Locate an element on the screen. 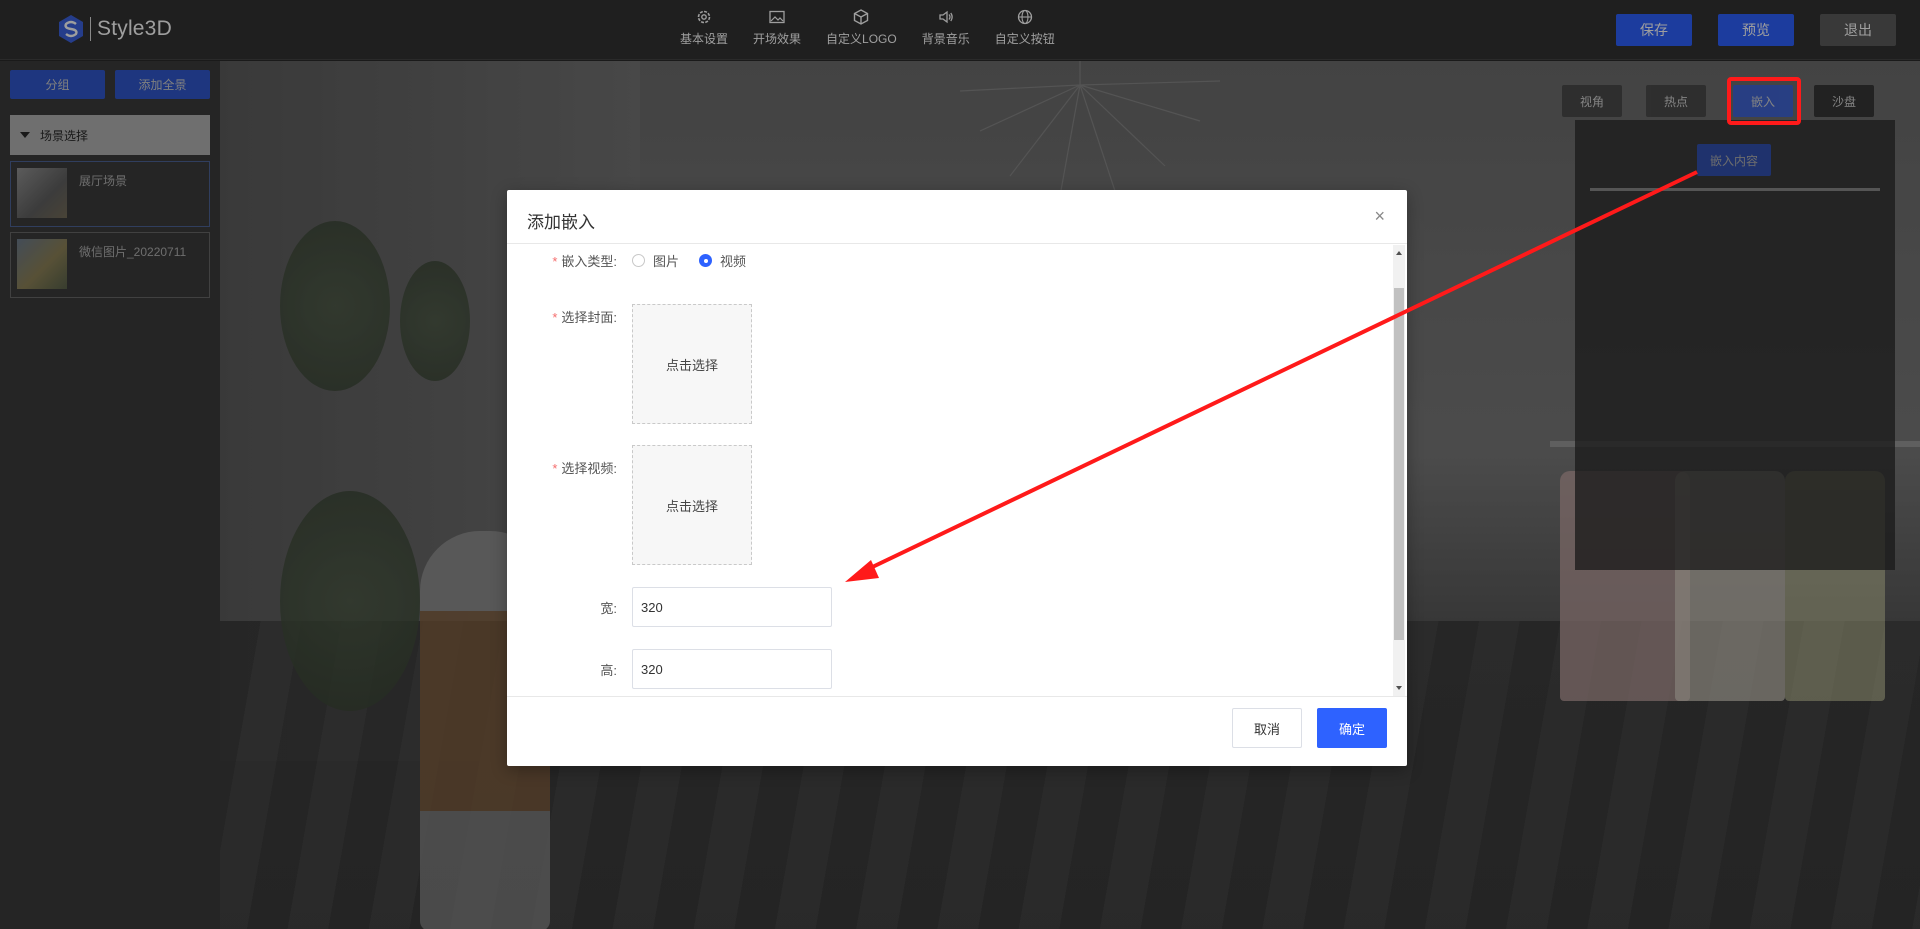  scrollbar-thumb is located at coordinates (1399, 464).